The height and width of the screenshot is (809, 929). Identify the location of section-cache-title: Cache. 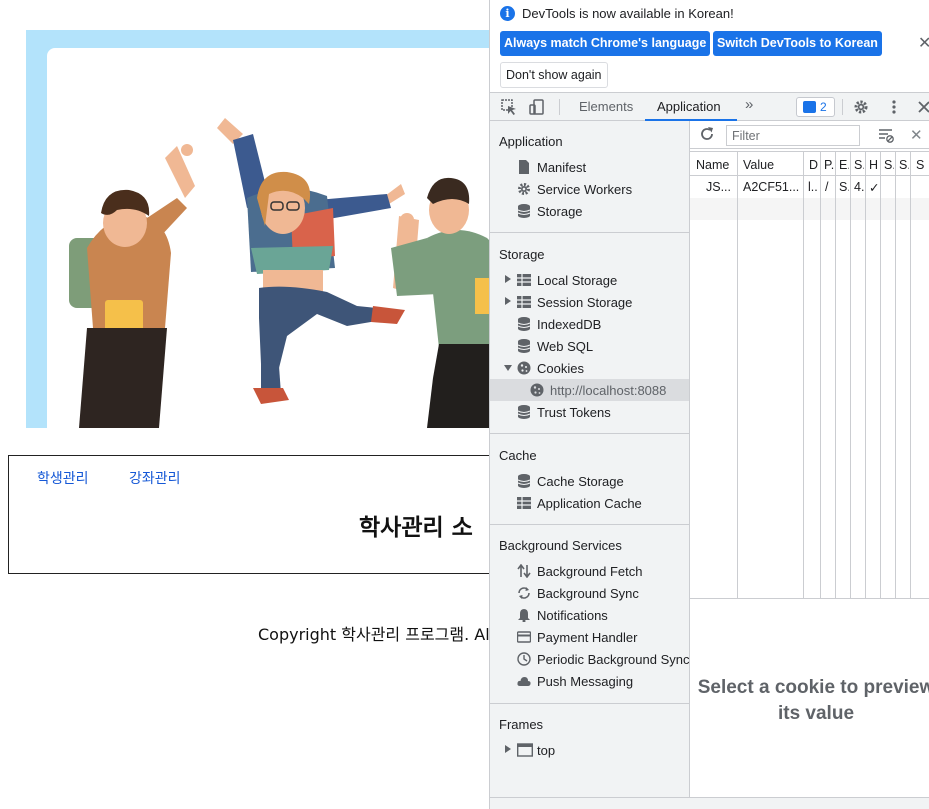
(518, 455).